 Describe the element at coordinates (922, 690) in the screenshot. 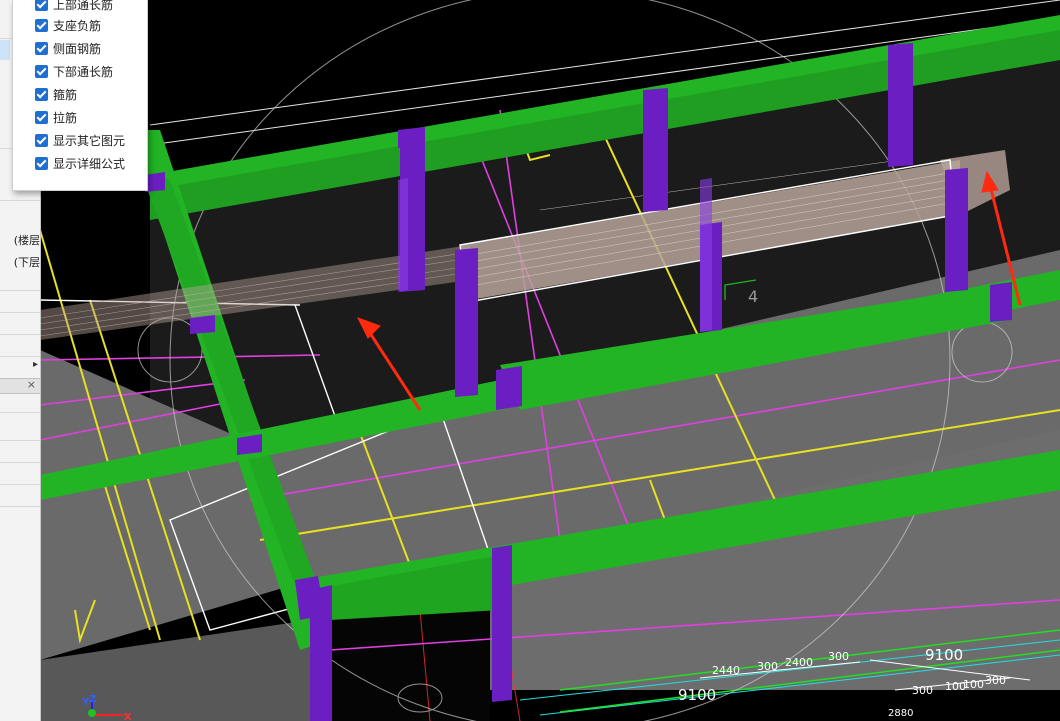

I see `dimension-300-c: 300` at that location.